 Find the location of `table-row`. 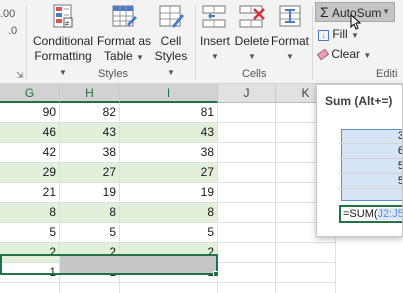

table-row is located at coordinates (201, 288).